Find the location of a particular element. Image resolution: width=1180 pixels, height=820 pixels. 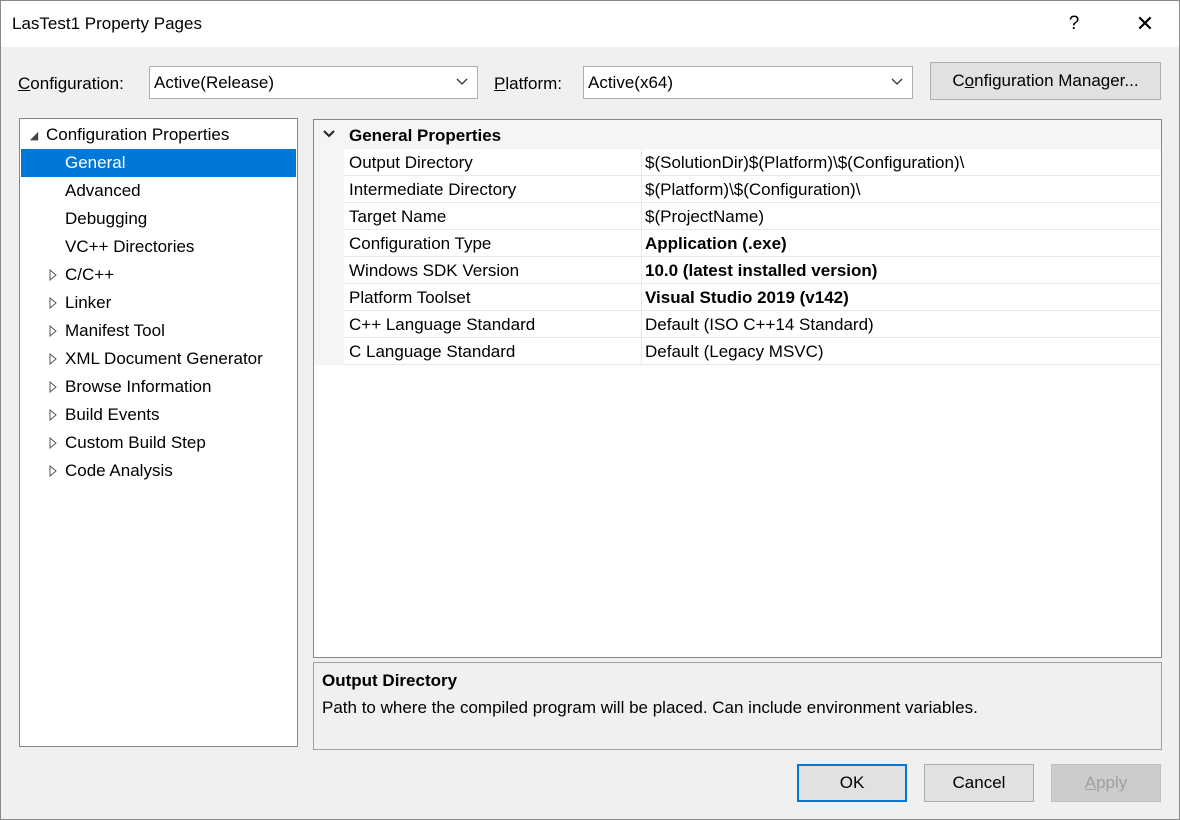

property-row: Target Name $(ProjectName) is located at coordinates (737, 216).